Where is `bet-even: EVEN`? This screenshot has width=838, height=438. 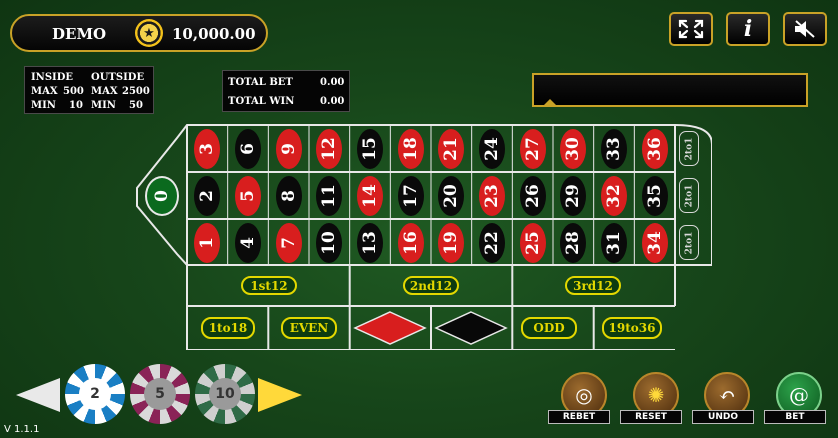 bet-even: EVEN is located at coordinates (309, 328).